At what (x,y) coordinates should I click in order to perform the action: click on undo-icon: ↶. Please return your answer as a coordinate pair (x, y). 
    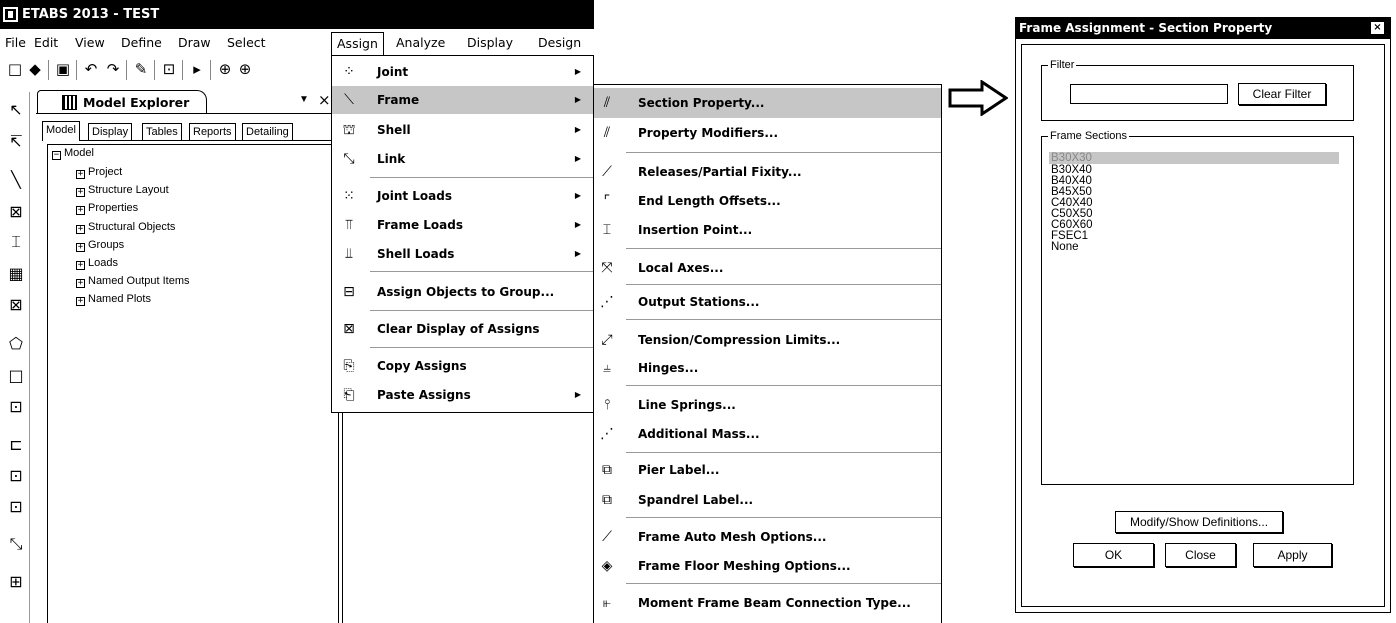
    Looking at the image, I should click on (91, 69).